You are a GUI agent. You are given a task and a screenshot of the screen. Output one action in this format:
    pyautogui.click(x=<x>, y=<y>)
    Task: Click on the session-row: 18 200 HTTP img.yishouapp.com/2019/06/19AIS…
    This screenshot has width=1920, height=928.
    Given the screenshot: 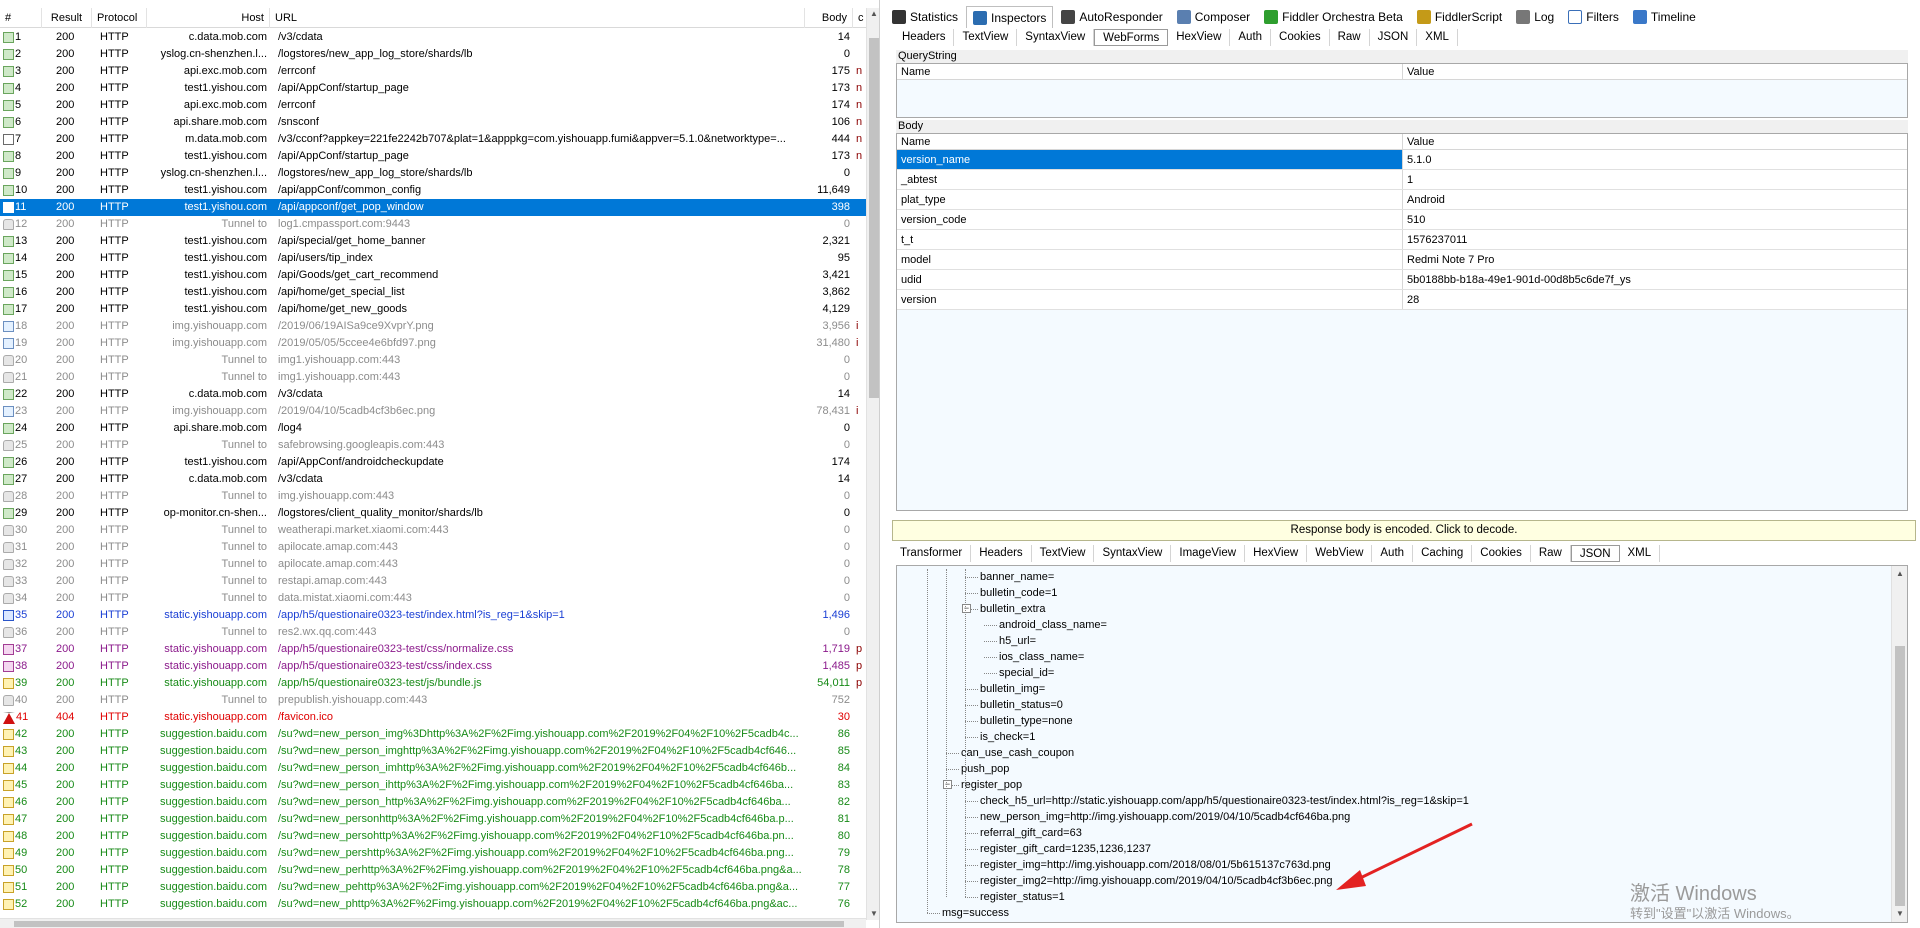 What is the action you would take?
    pyautogui.click(x=433, y=326)
    